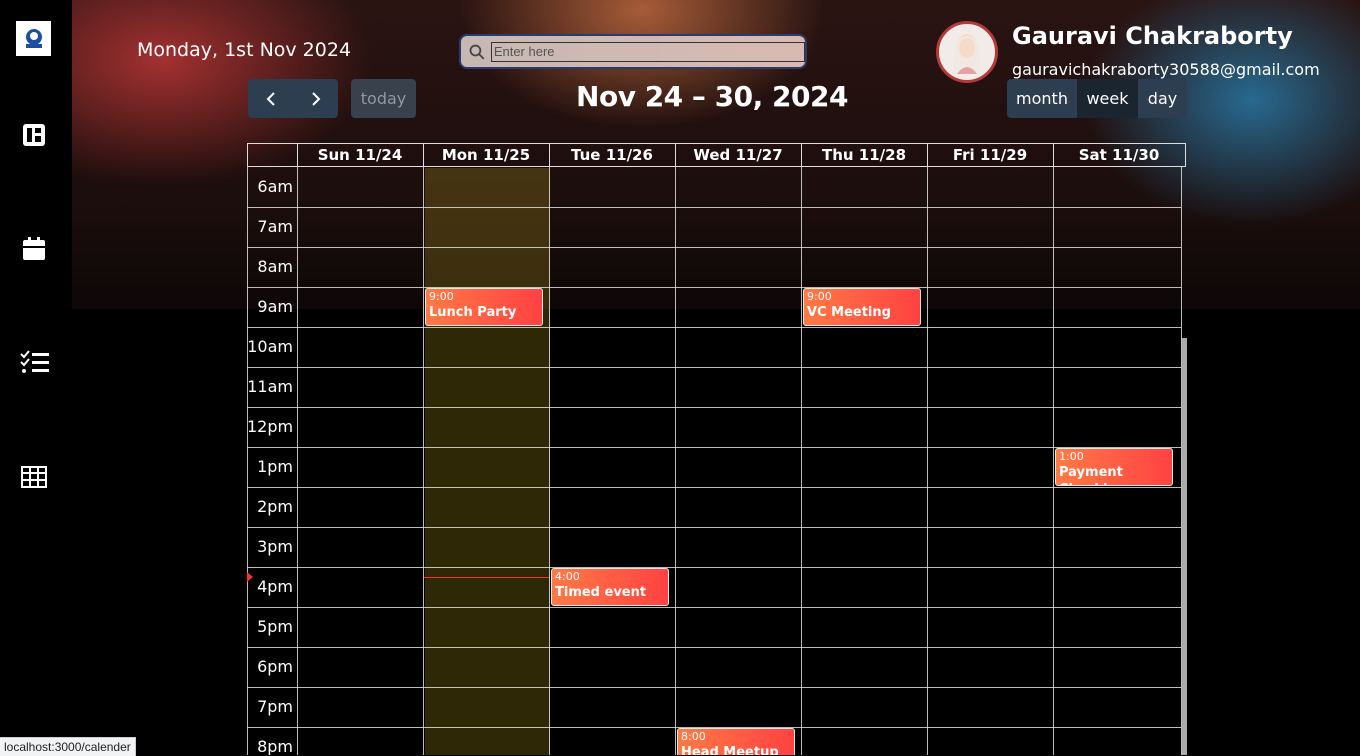 The width and height of the screenshot is (1360, 756). What do you see at coordinates (250, 577) in the screenshot?
I see `now-indicator-arrow` at bounding box center [250, 577].